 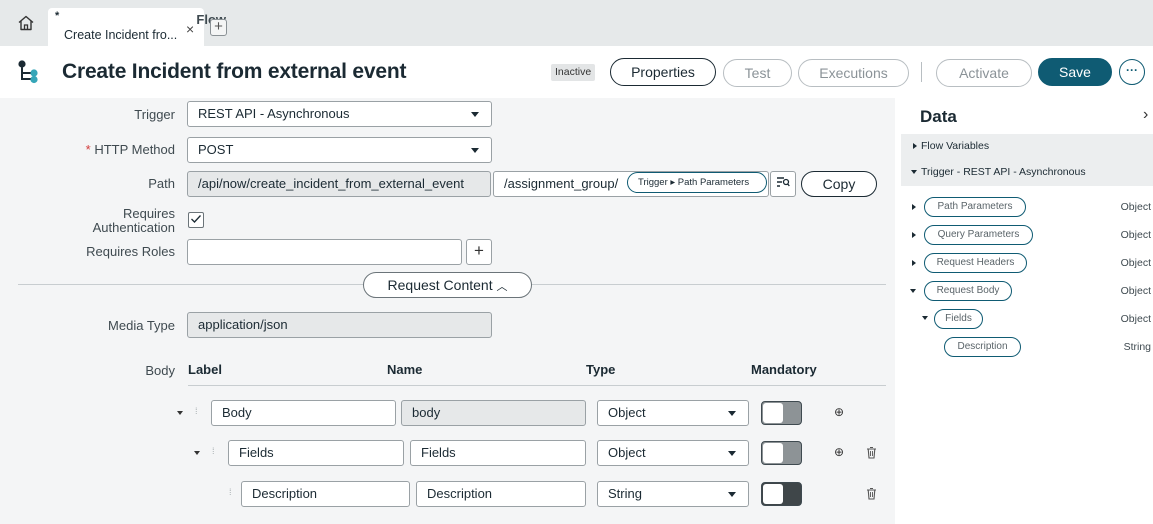 I want to click on more-options-icon: ···, so click(x=1132, y=72).